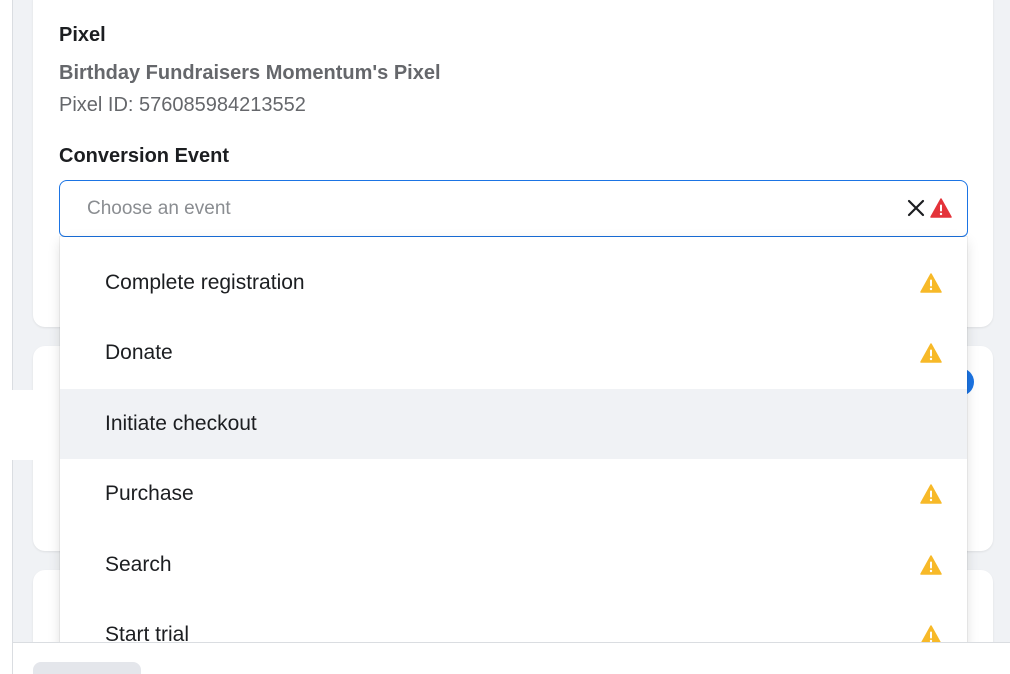 This screenshot has width=1010, height=674. I want to click on conversion-event-select, so click(513, 208).